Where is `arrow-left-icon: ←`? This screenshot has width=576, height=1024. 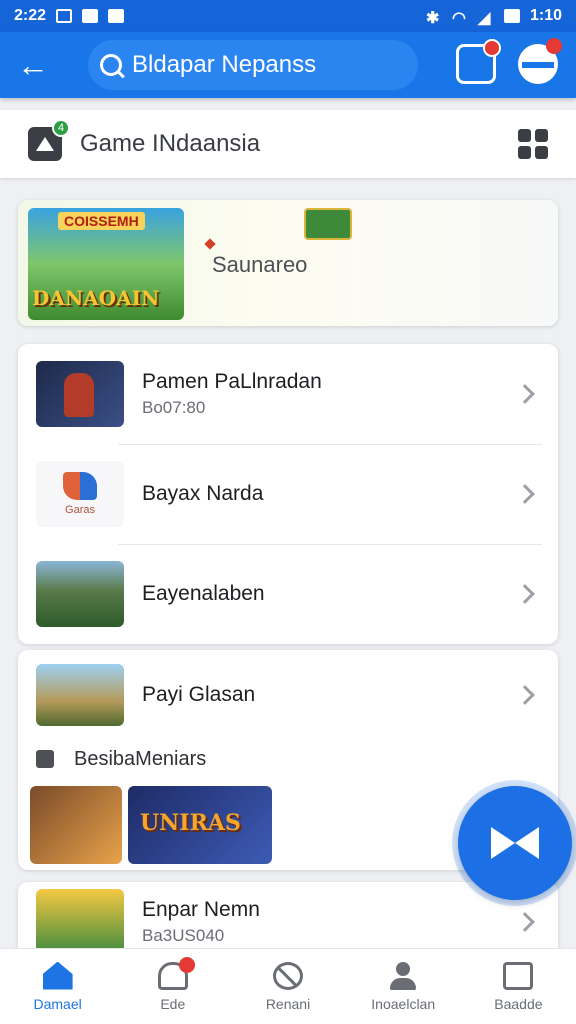
arrow-left-icon: ← is located at coordinates (33, 64).